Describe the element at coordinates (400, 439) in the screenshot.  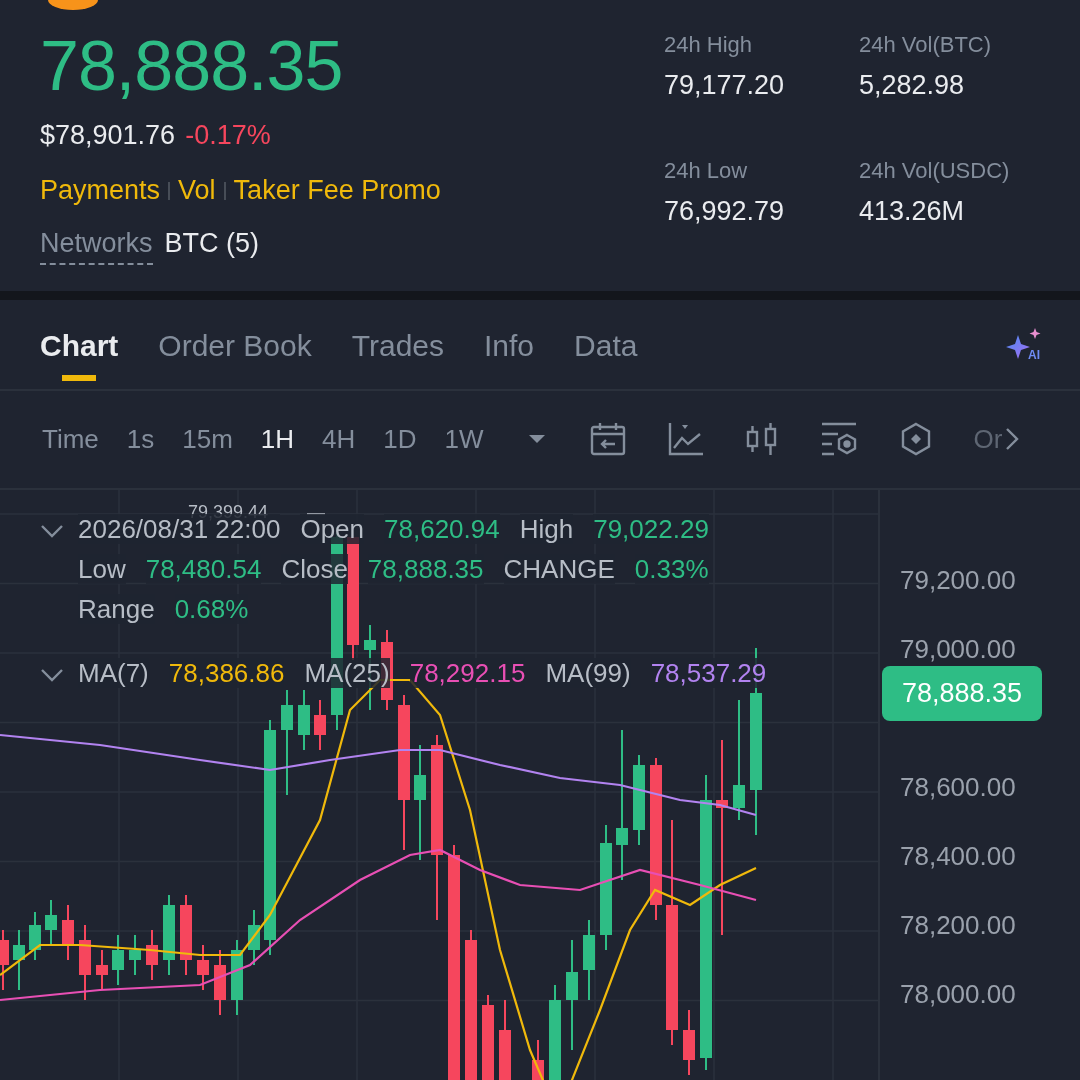
I see `interval-option: 1D` at that location.